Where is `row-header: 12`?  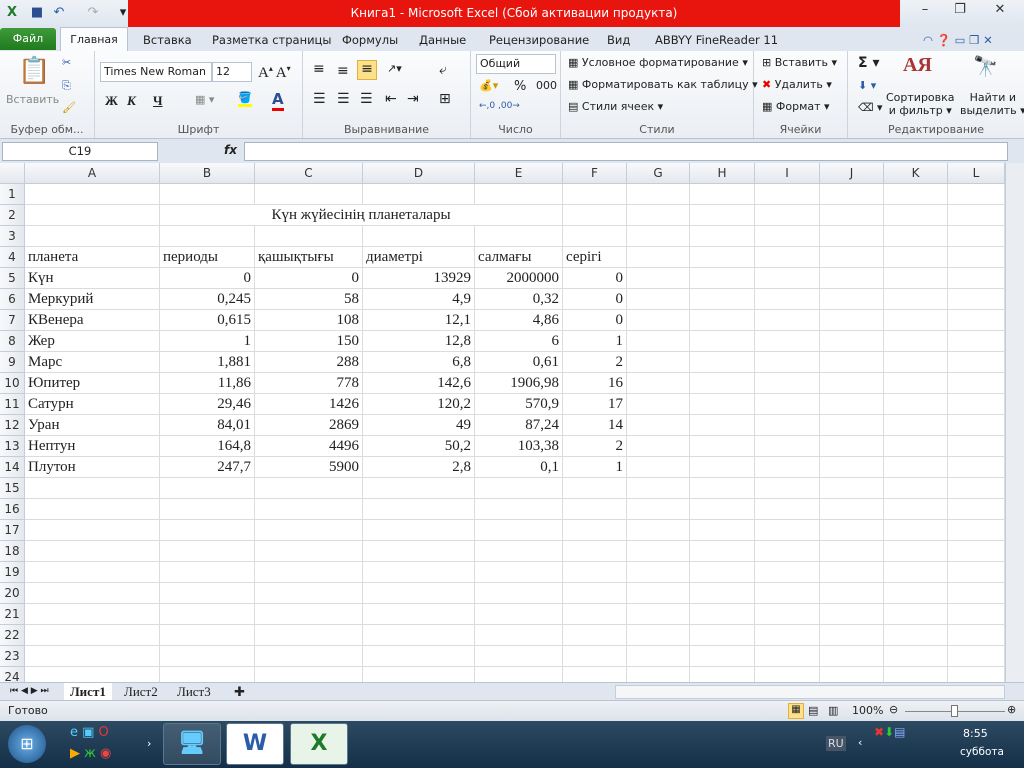 row-header: 12 is located at coordinates (12, 425).